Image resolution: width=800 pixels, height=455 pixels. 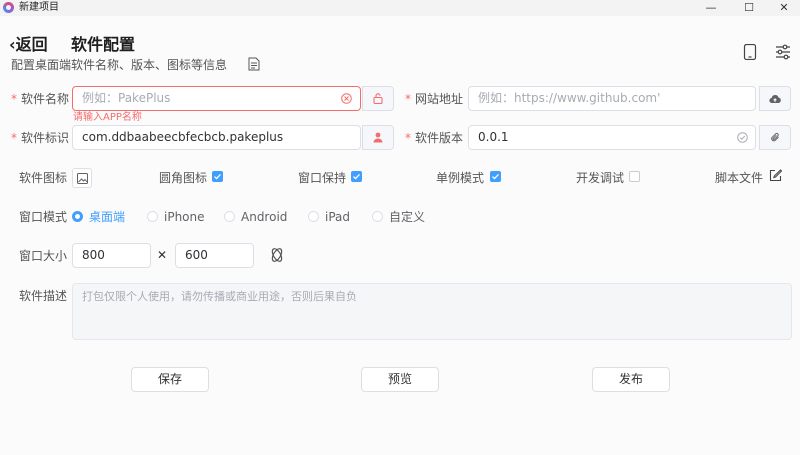 What do you see at coordinates (31, 44) in the screenshot?
I see `back-label: 返回` at bounding box center [31, 44].